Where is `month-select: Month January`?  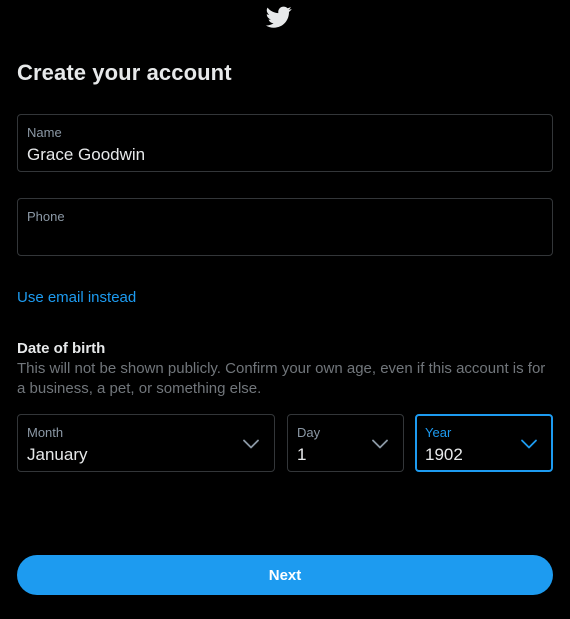 month-select: Month January is located at coordinates (146, 443).